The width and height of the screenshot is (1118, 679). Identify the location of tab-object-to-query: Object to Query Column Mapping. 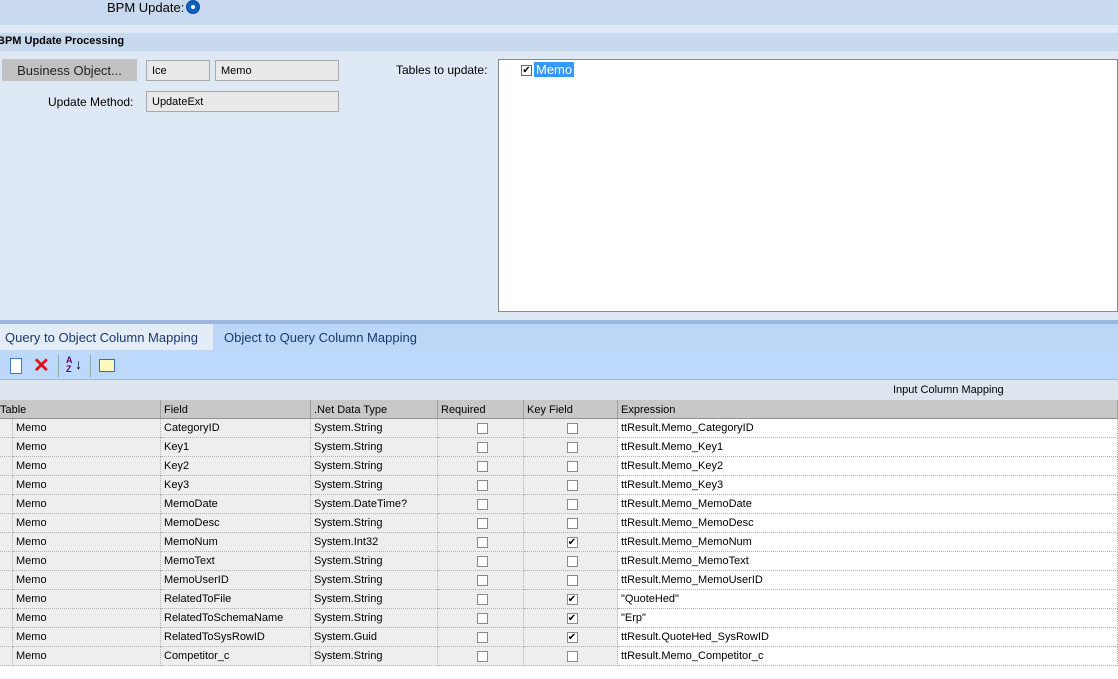
(320, 337).